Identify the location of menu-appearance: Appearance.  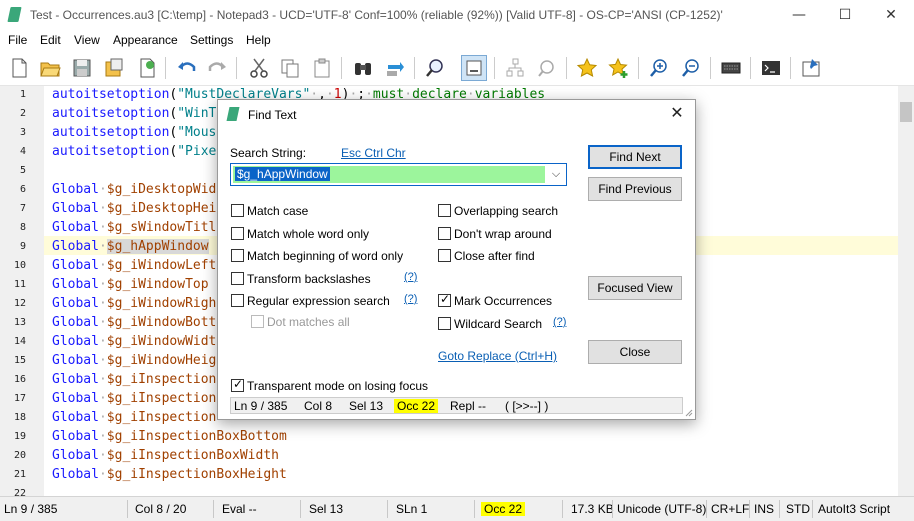
(145, 40).